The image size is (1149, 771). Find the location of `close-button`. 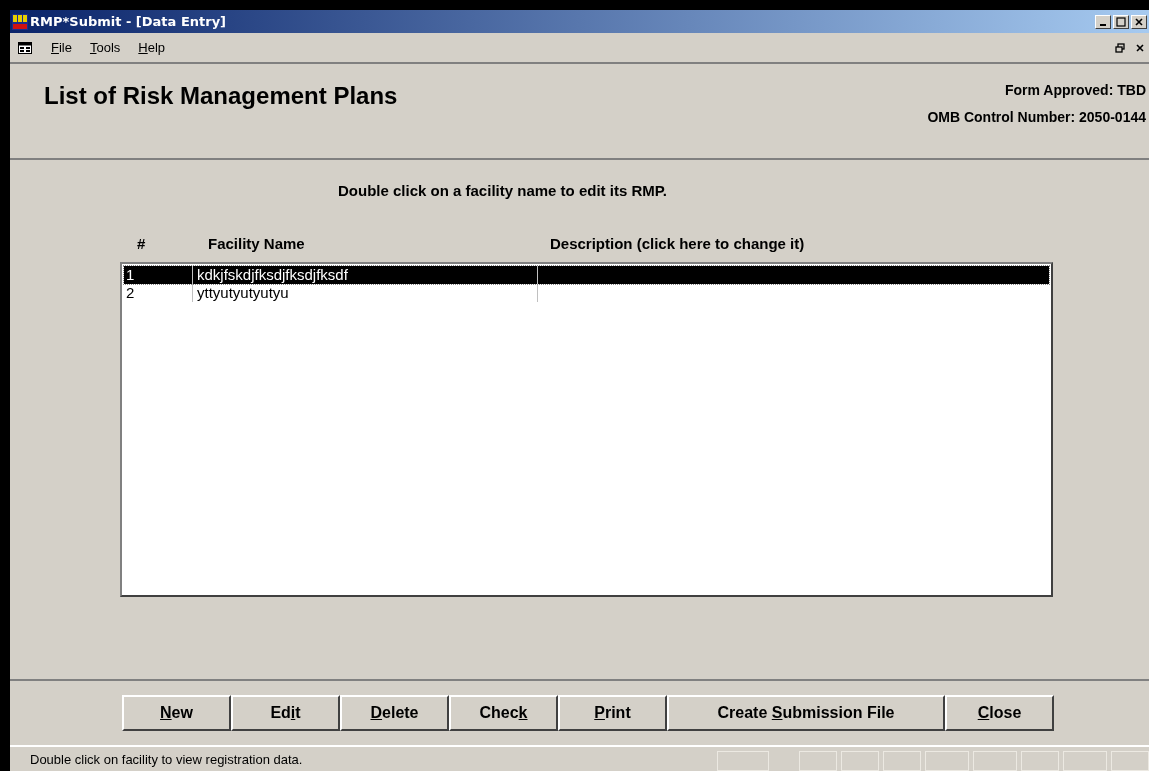

close-button is located at coordinates (1139, 21).